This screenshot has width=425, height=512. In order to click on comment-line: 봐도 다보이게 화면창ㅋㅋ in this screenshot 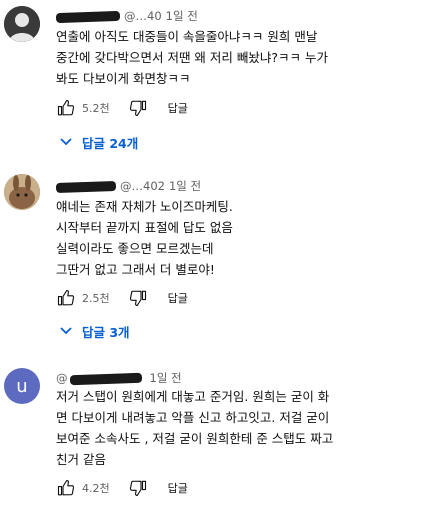, I will do `click(123, 78)`.